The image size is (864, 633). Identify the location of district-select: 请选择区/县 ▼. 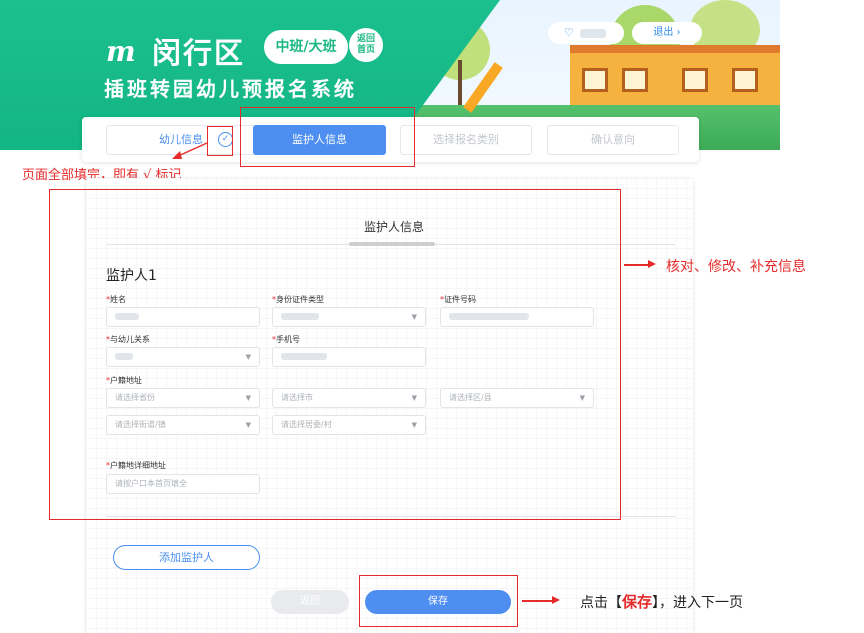
(517, 398).